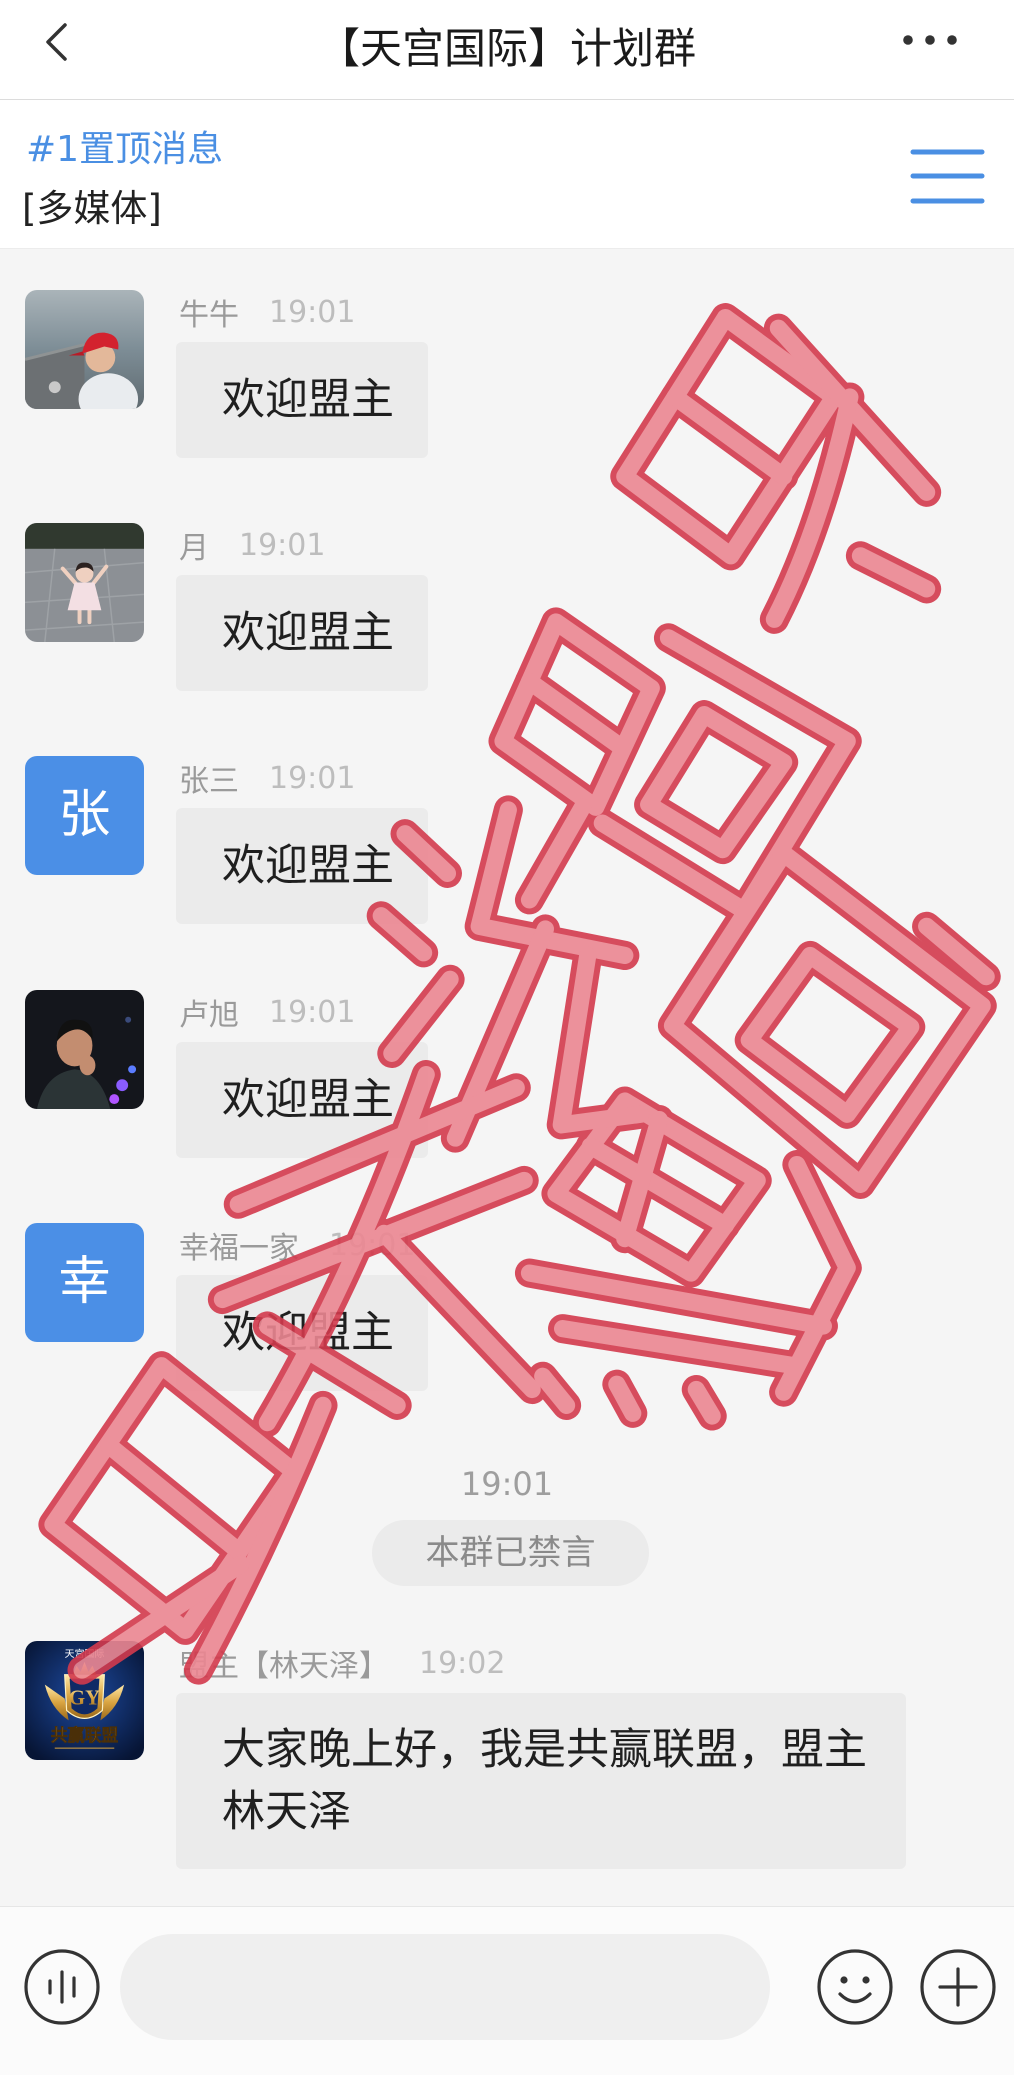 The width and height of the screenshot is (1014, 2075). Describe the element at coordinates (507, 1323) in the screenshot. I see `chat-message: 幸 幸福一家 19:01 欢迎盟主` at that location.